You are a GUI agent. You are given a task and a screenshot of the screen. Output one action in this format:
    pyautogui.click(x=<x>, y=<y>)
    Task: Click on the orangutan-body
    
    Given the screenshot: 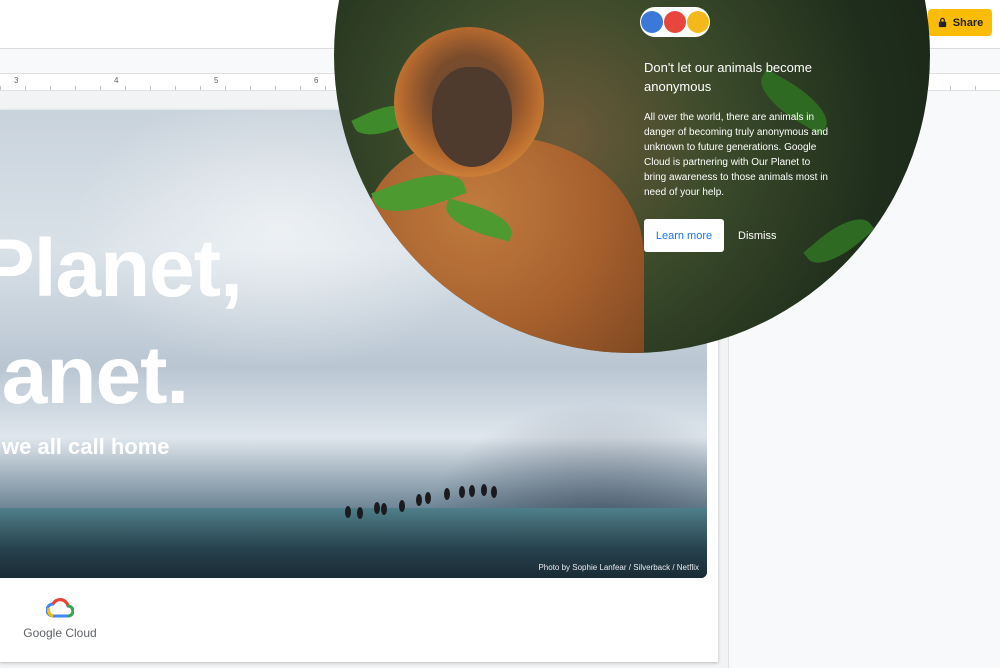 What is the action you would take?
    pyautogui.click(x=504, y=245)
    